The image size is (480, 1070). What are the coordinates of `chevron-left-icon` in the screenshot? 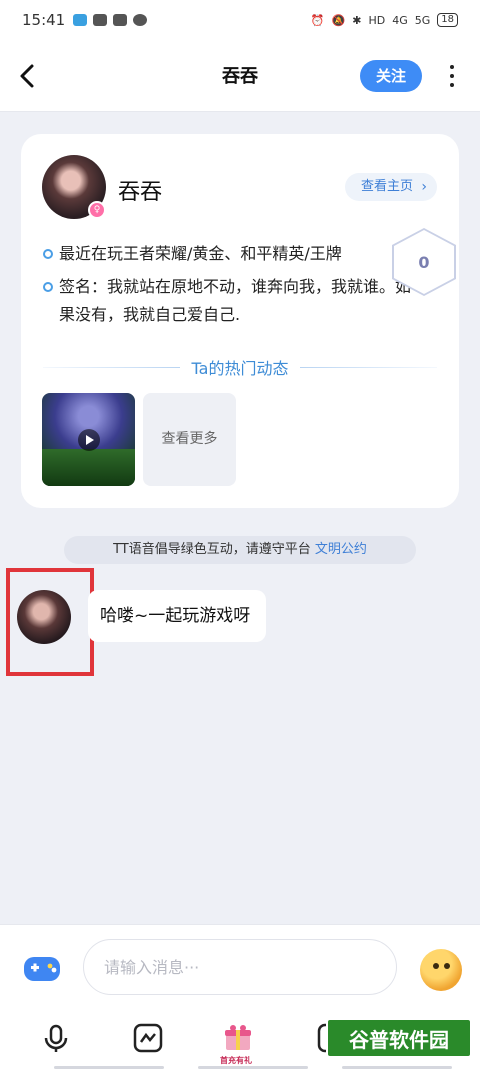 It's located at (27, 76).